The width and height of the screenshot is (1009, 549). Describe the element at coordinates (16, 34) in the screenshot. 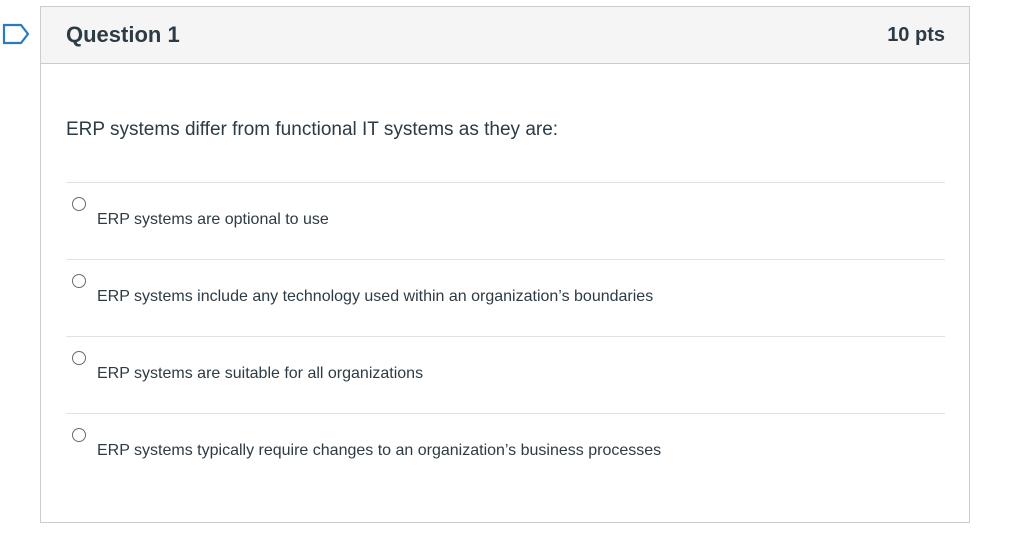

I see `flag-outline-icon` at that location.